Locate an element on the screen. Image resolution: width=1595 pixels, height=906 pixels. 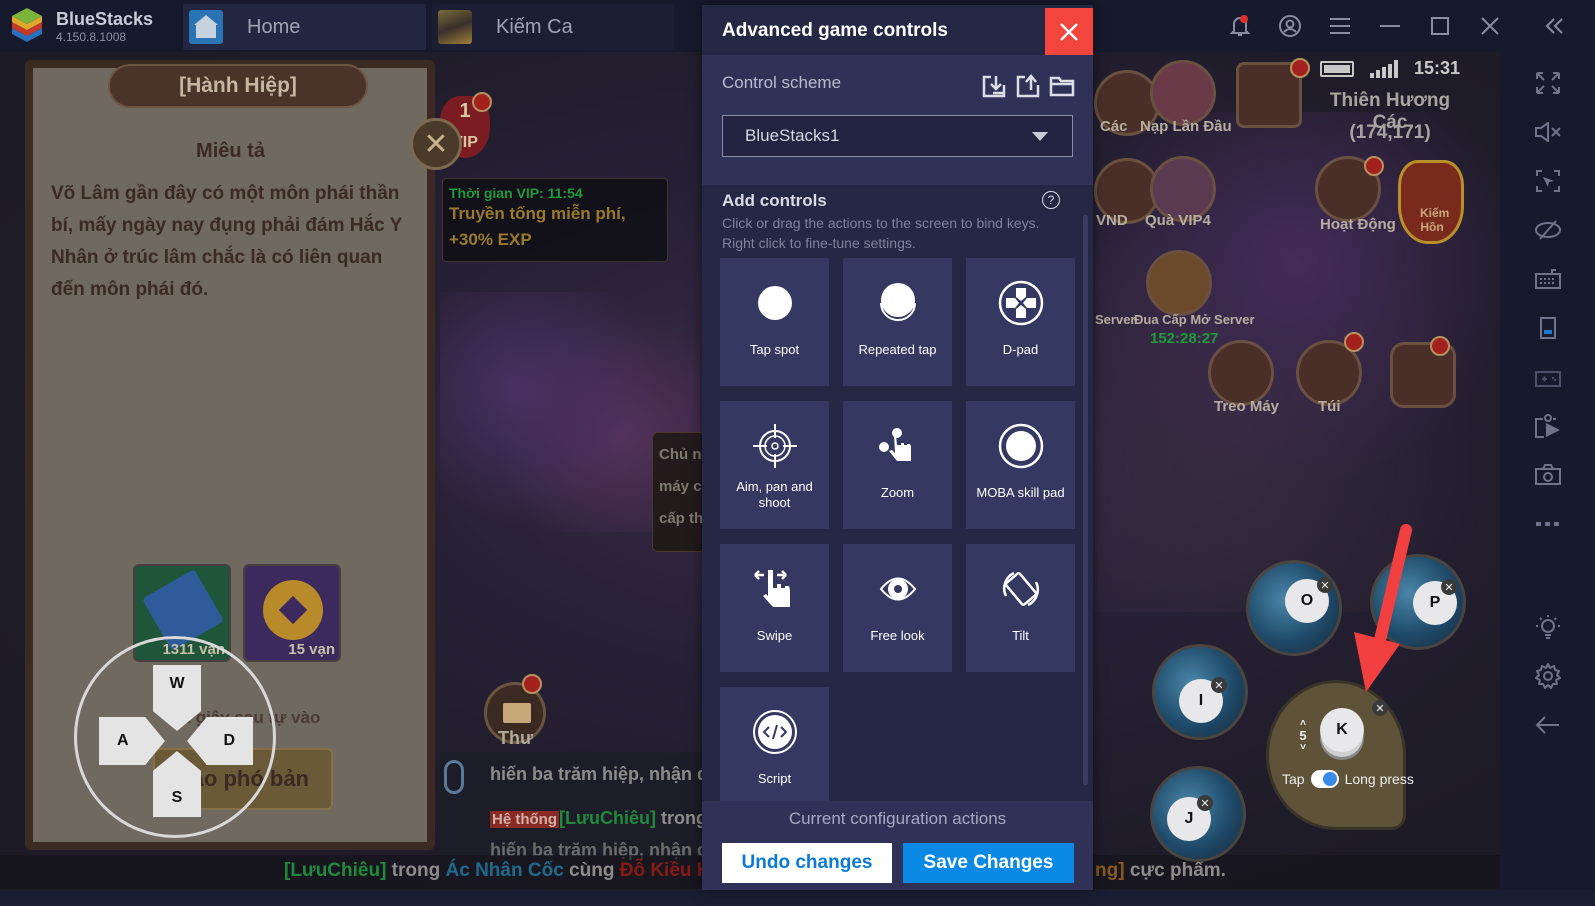
battery-icon is located at coordinates (1337, 68).